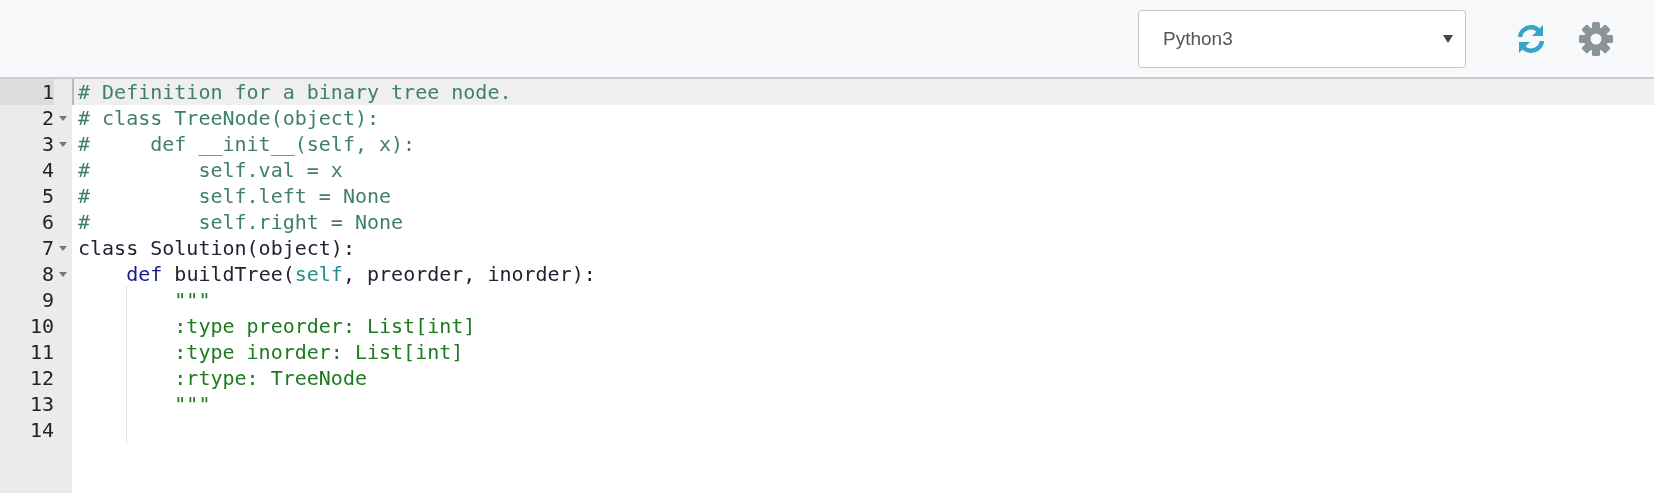 This screenshot has width=1654, height=493. What do you see at coordinates (1448, 38) in the screenshot?
I see `caret-icon` at bounding box center [1448, 38].